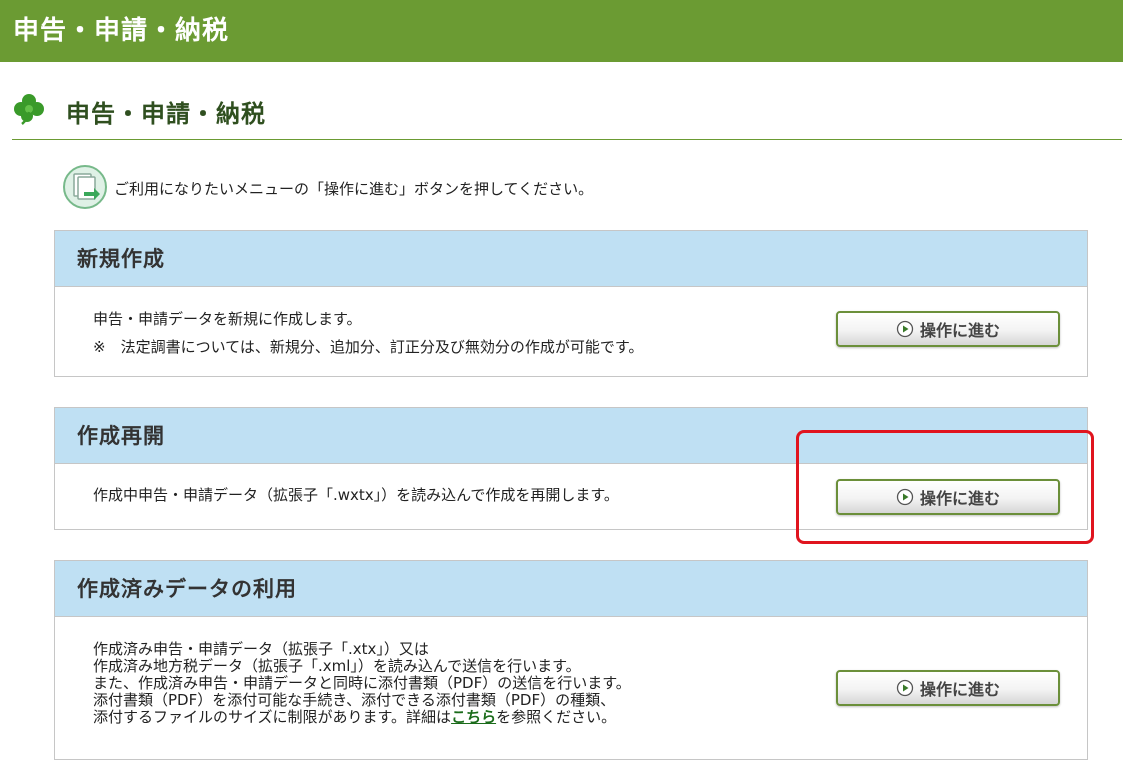 This screenshot has height=760, width=1123. Describe the element at coordinates (85, 187) in the screenshot. I see `document-arrow-icon` at that location.